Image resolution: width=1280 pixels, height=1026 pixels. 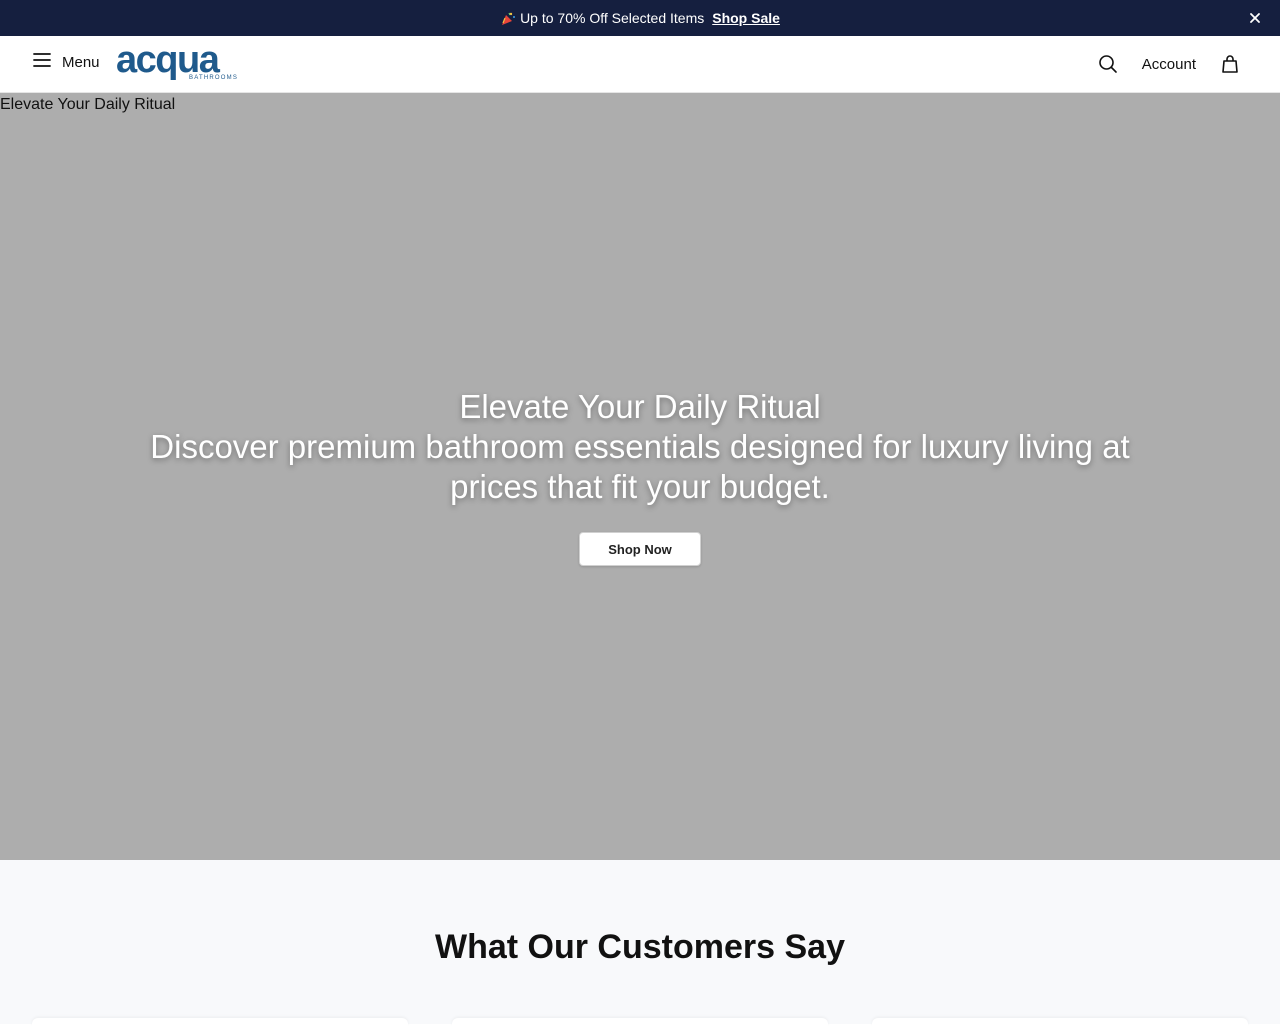 What do you see at coordinates (178, 61) in the screenshot?
I see `acqua-logo: acqua BATHROOMS` at bounding box center [178, 61].